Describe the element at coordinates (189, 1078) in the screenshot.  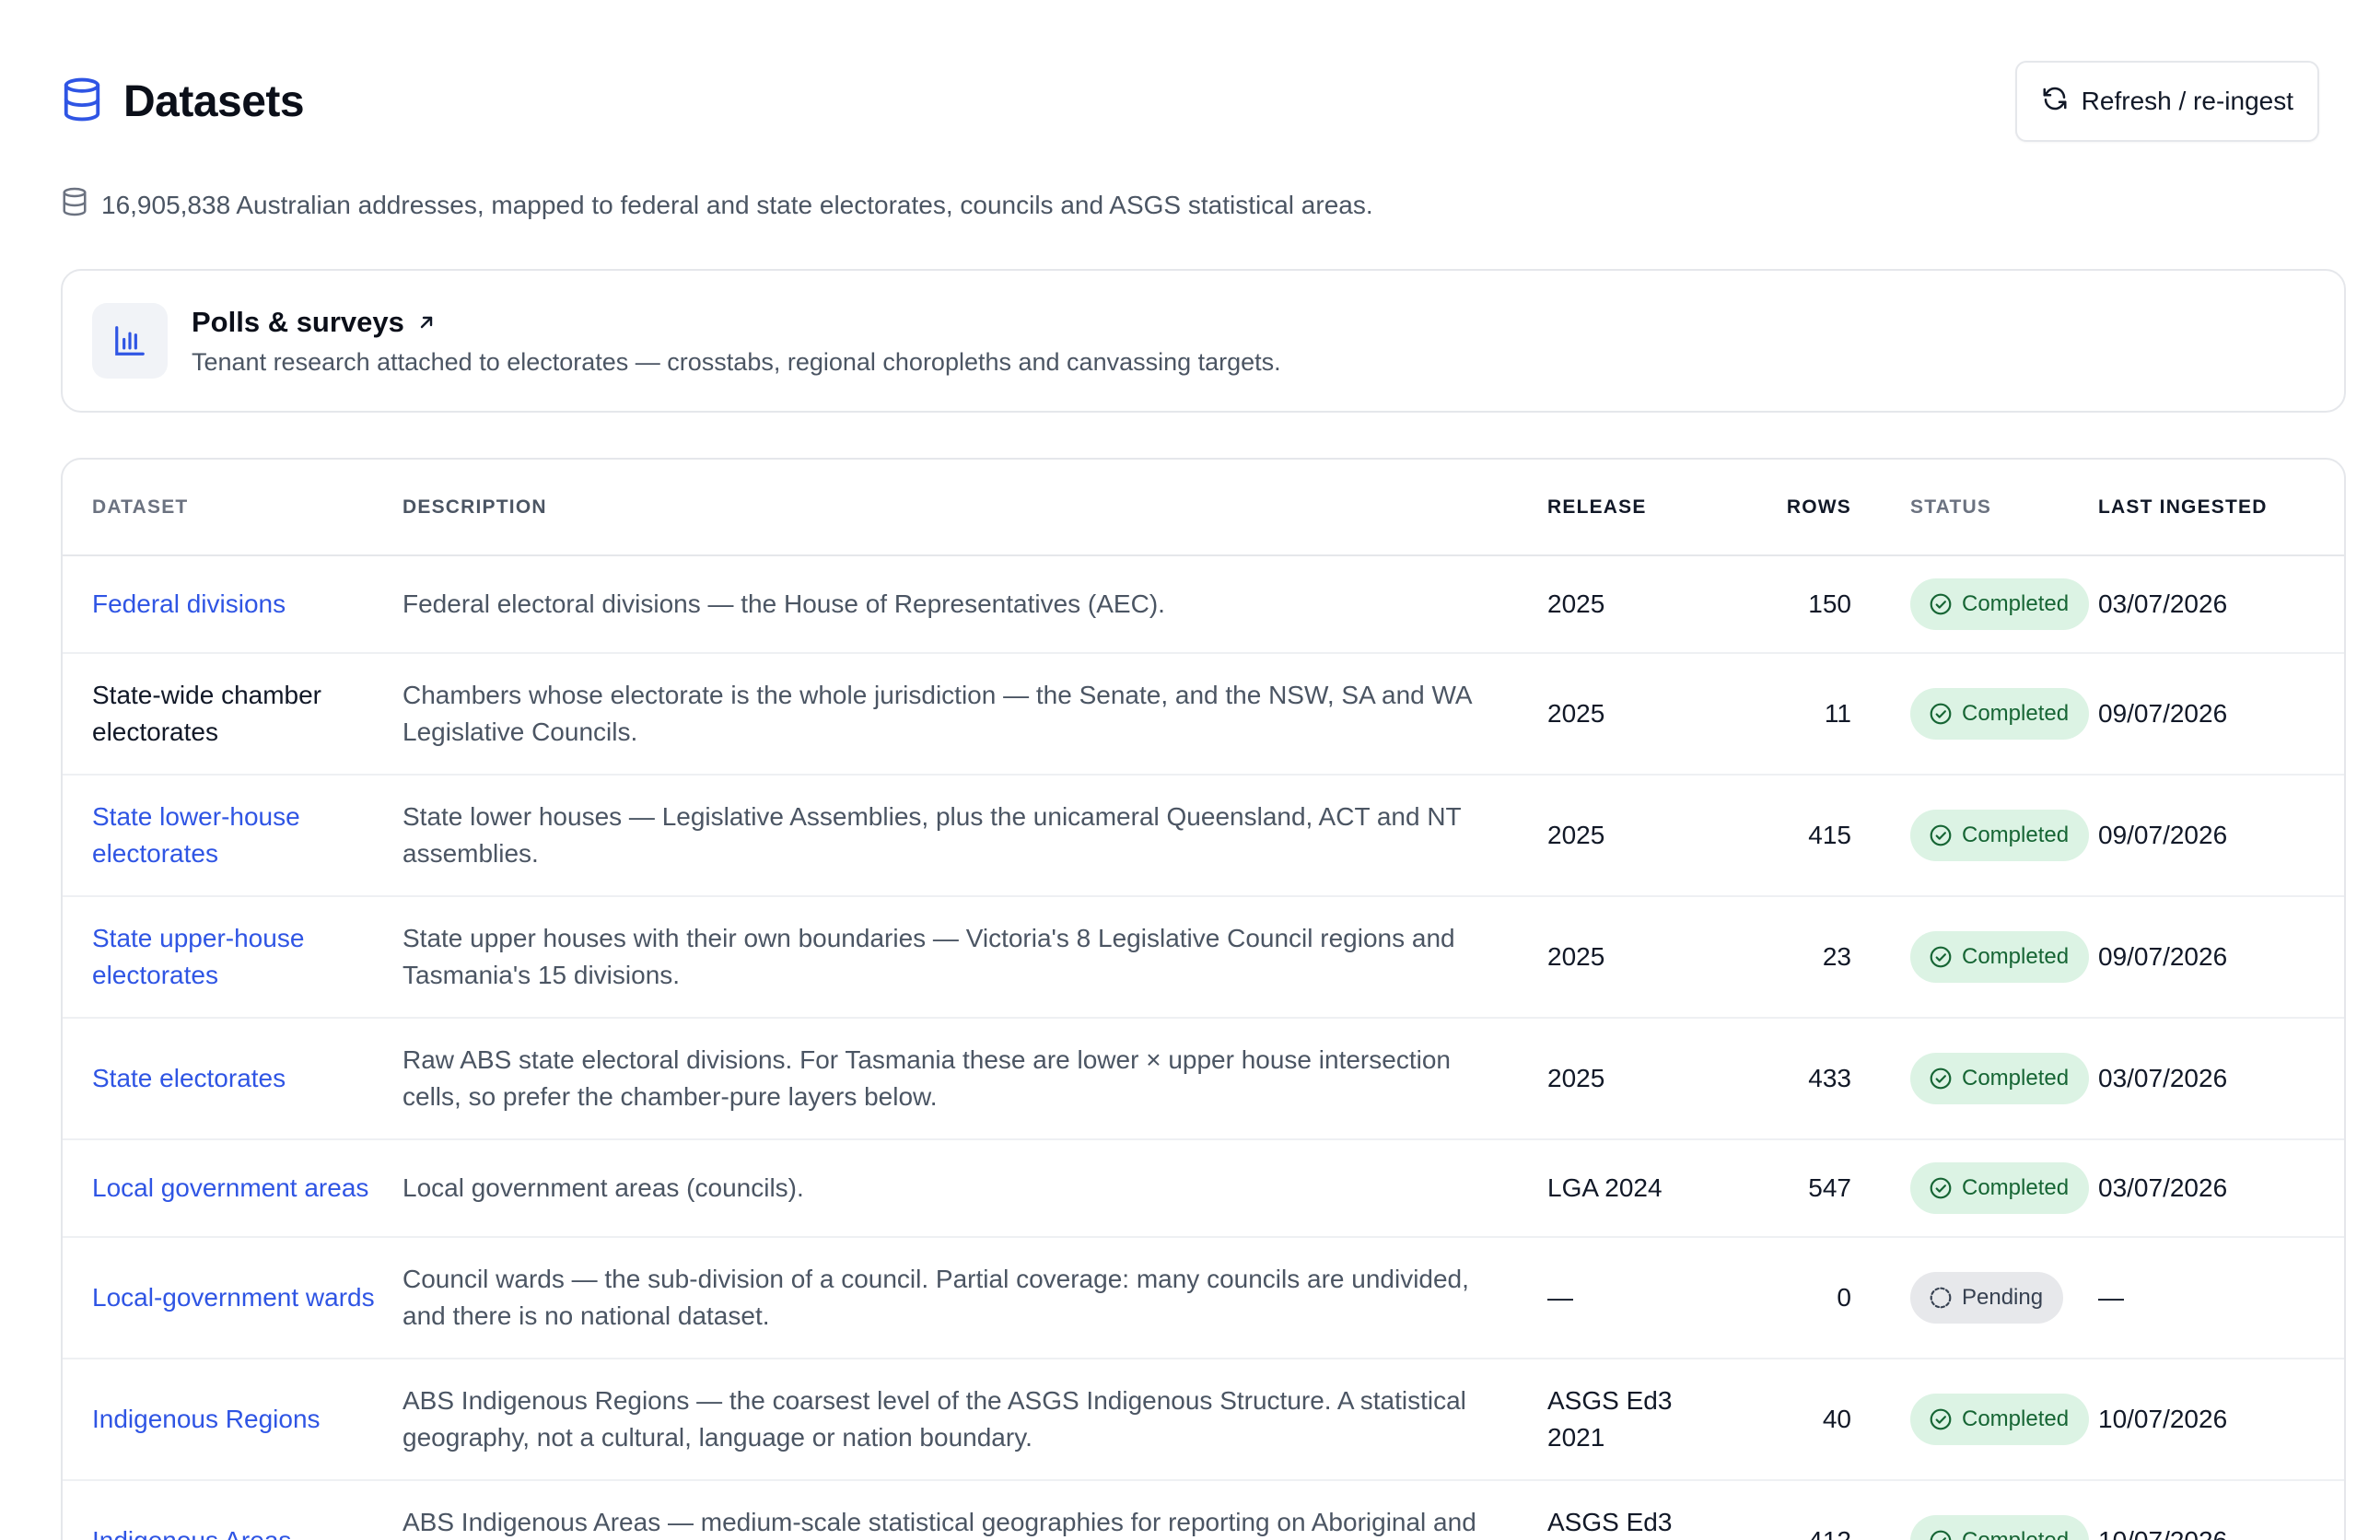
I see `dataset-name-link: State electorates` at that location.